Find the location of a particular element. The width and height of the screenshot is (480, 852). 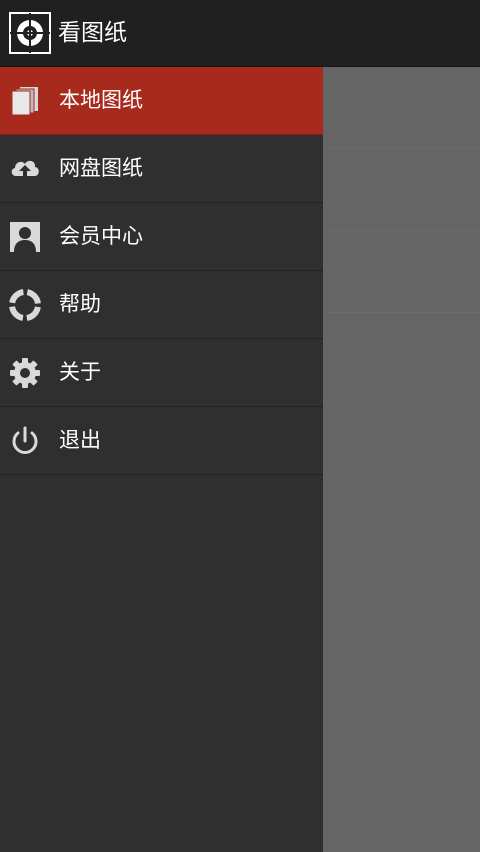

crosshair-target-icon is located at coordinates (30, 33).